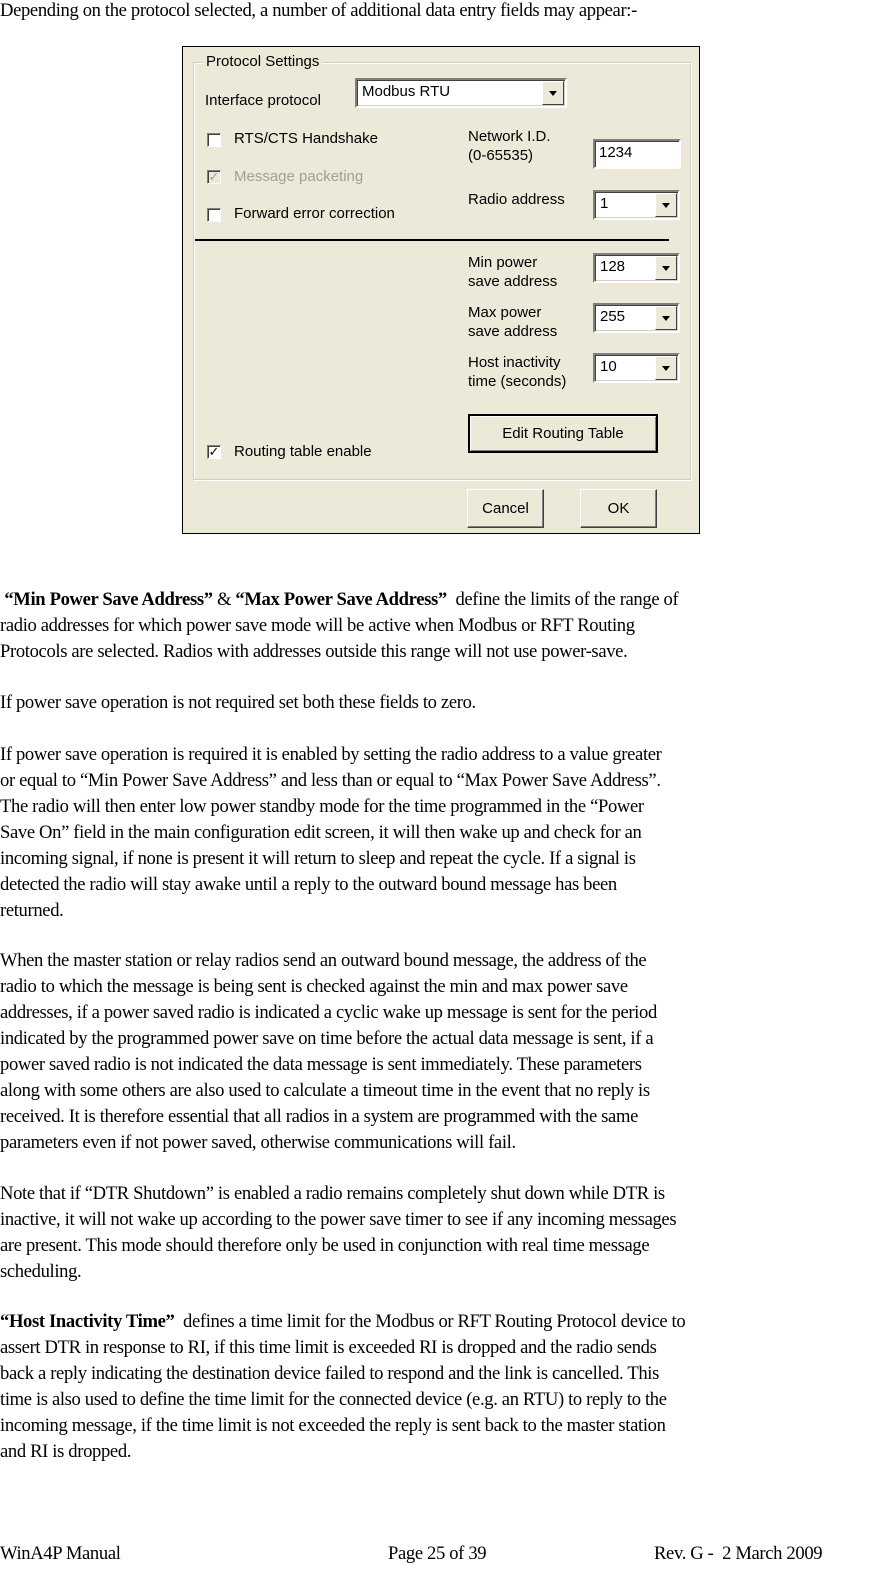 This screenshot has height=1572, width=875. What do you see at coordinates (505, 508) in the screenshot?
I see `cancel-button: Cancel` at bounding box center [505, 508].